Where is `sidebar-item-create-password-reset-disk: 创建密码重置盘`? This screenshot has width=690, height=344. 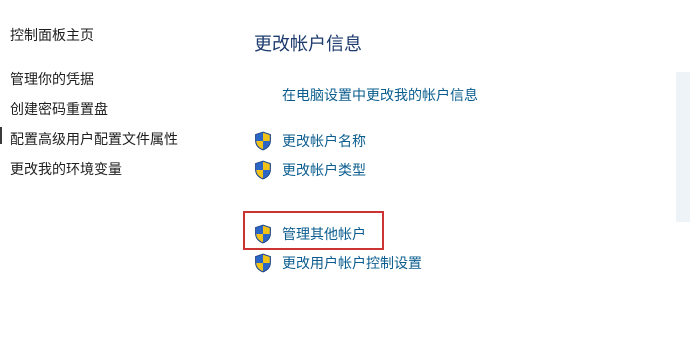
sidebar-item-create-password-reset-disk: 创建密码重置盘 is located at coordinates (59, 110).